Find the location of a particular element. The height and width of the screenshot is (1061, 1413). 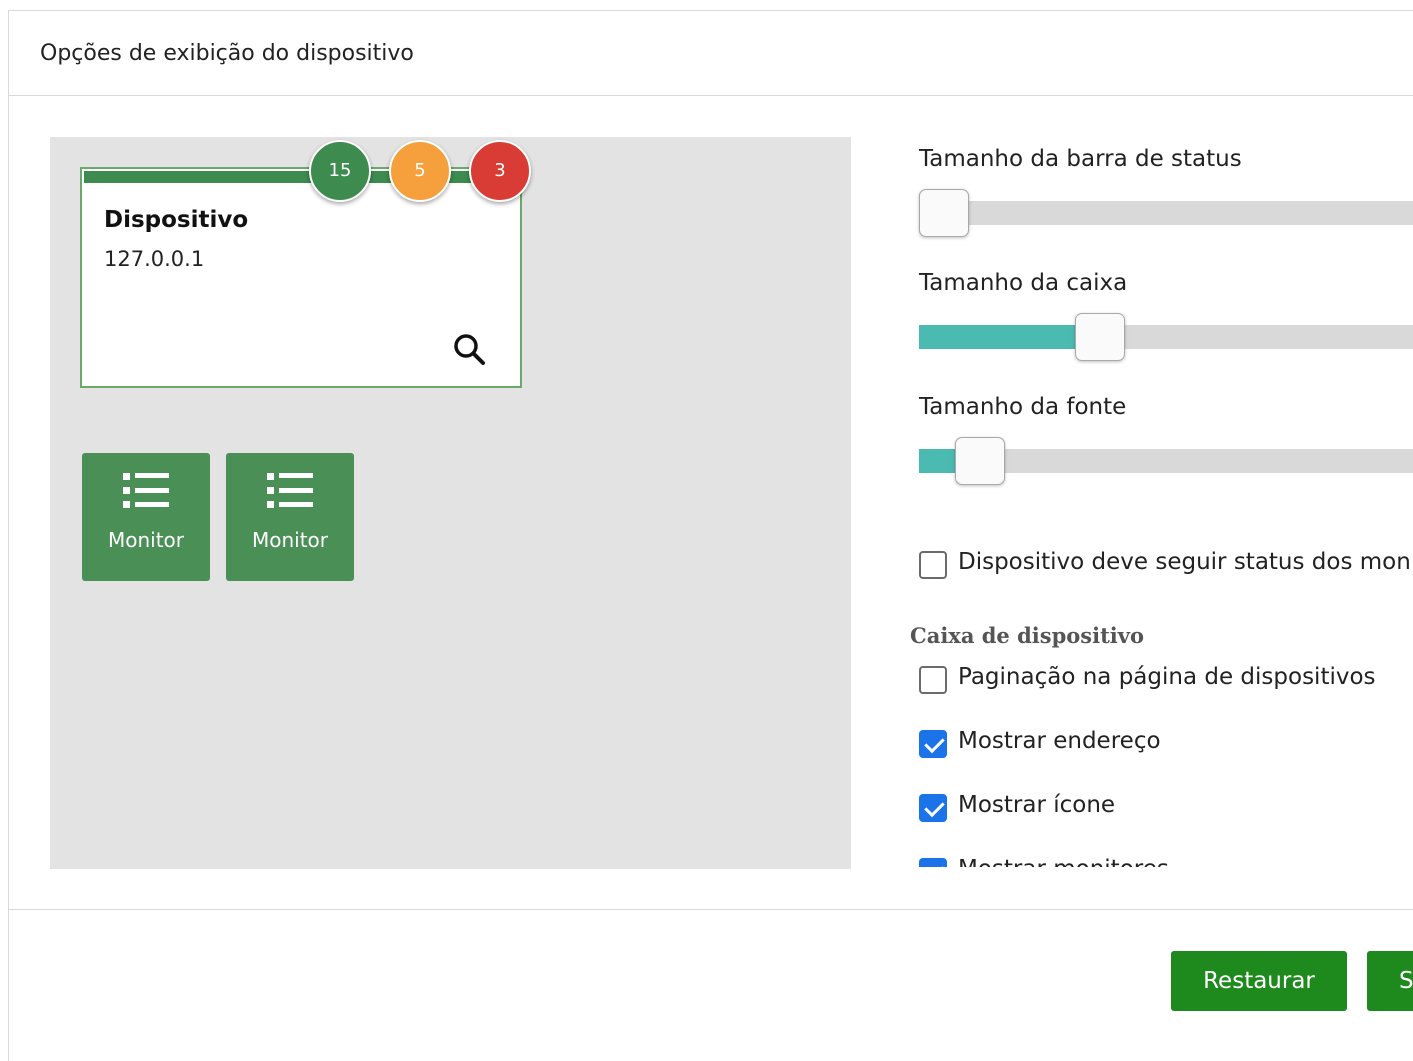

status-bar-size-slider is located at coordinates (1166, 213).